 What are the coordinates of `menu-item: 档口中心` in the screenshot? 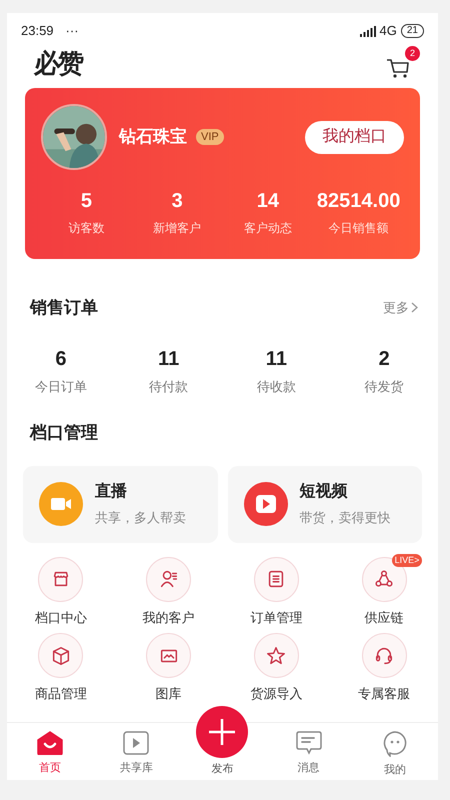 It's located at (61, 591).